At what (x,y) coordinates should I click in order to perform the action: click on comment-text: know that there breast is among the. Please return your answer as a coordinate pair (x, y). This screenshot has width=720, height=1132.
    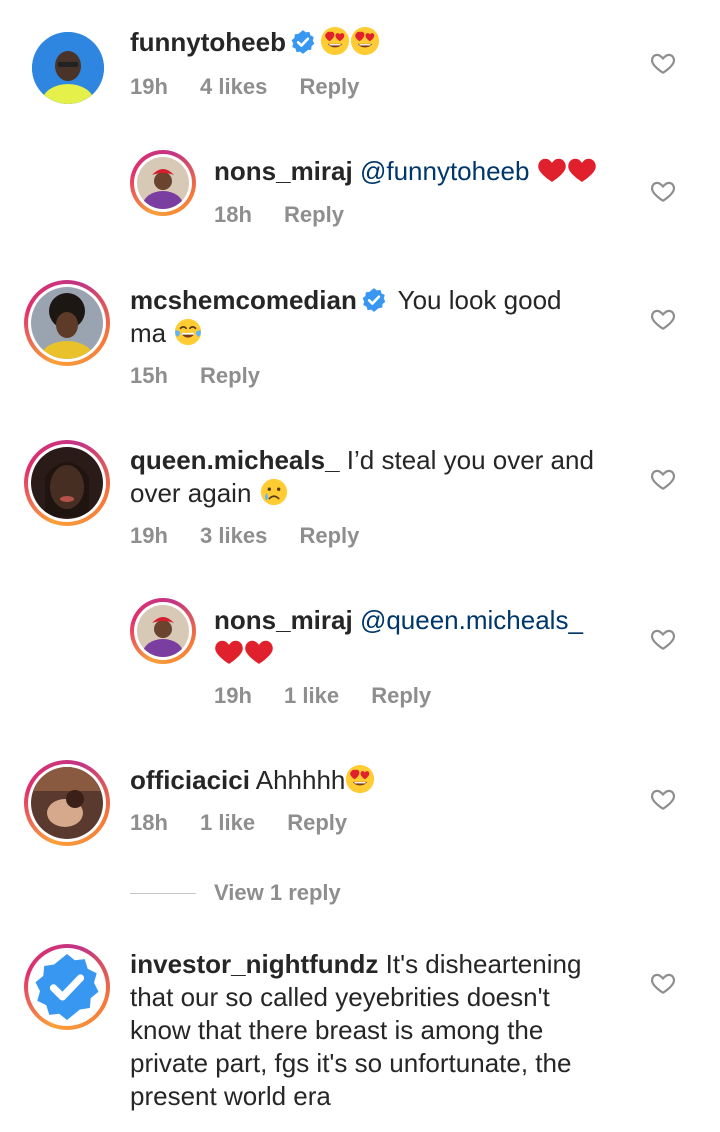
    Looking at the image, I should click on (337, 1030).